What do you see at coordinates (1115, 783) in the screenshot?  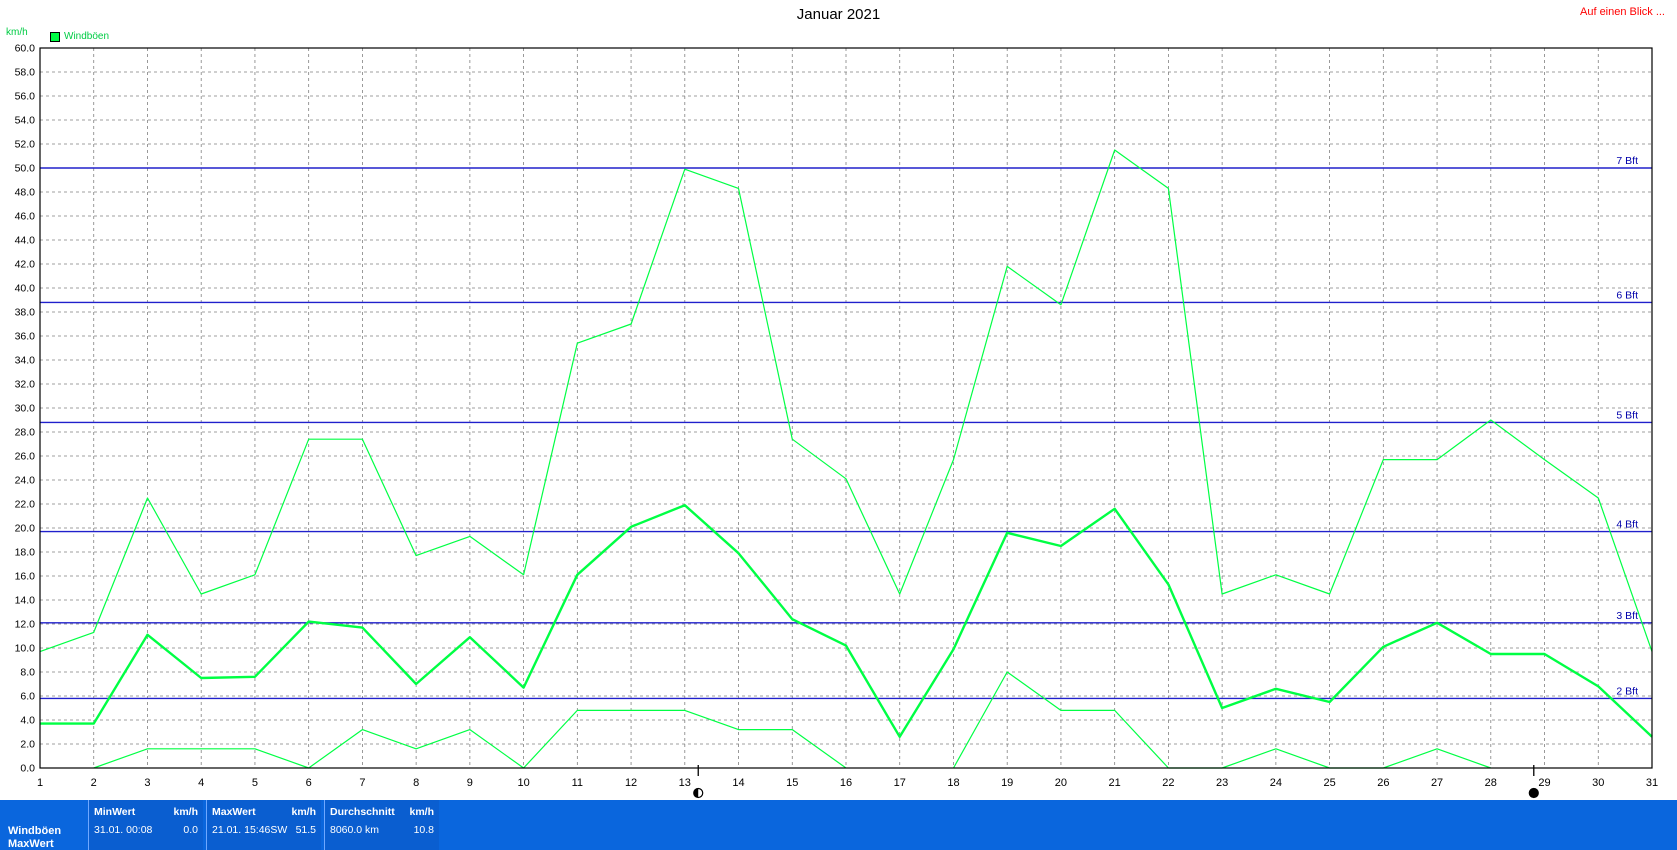 I see `x-tick-label: 21` at bounding box center [1115, 783].